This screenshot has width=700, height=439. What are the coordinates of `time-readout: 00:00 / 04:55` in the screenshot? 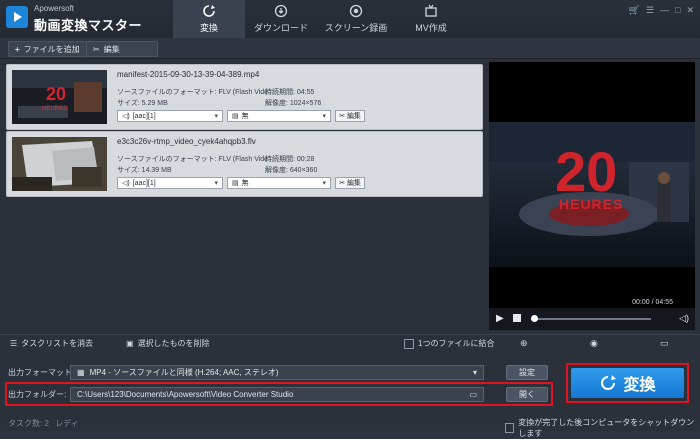 It's located at (652, 302).